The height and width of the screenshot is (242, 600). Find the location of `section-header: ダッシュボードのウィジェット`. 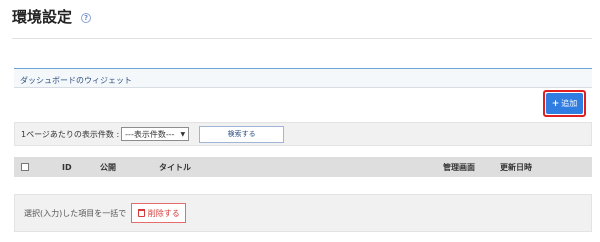

section-header: ダッシュボードのウィジェット is located at coordinates (303, 78).